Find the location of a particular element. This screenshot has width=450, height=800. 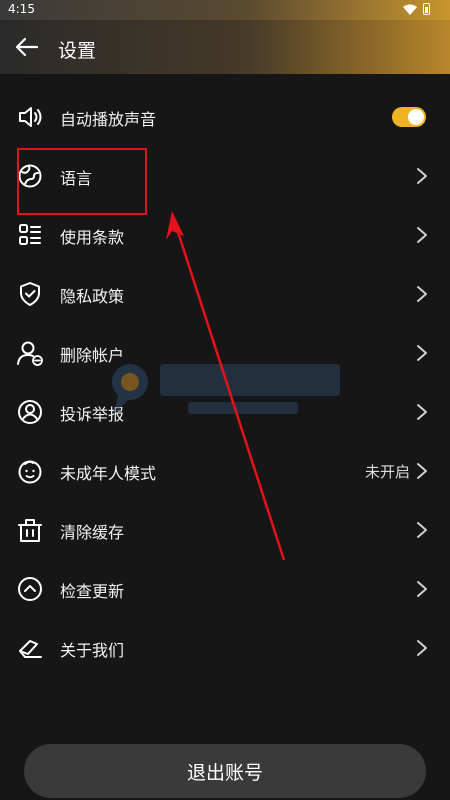

setting-complaint-report: 投诉举报 is located at coordinates (225, 412).